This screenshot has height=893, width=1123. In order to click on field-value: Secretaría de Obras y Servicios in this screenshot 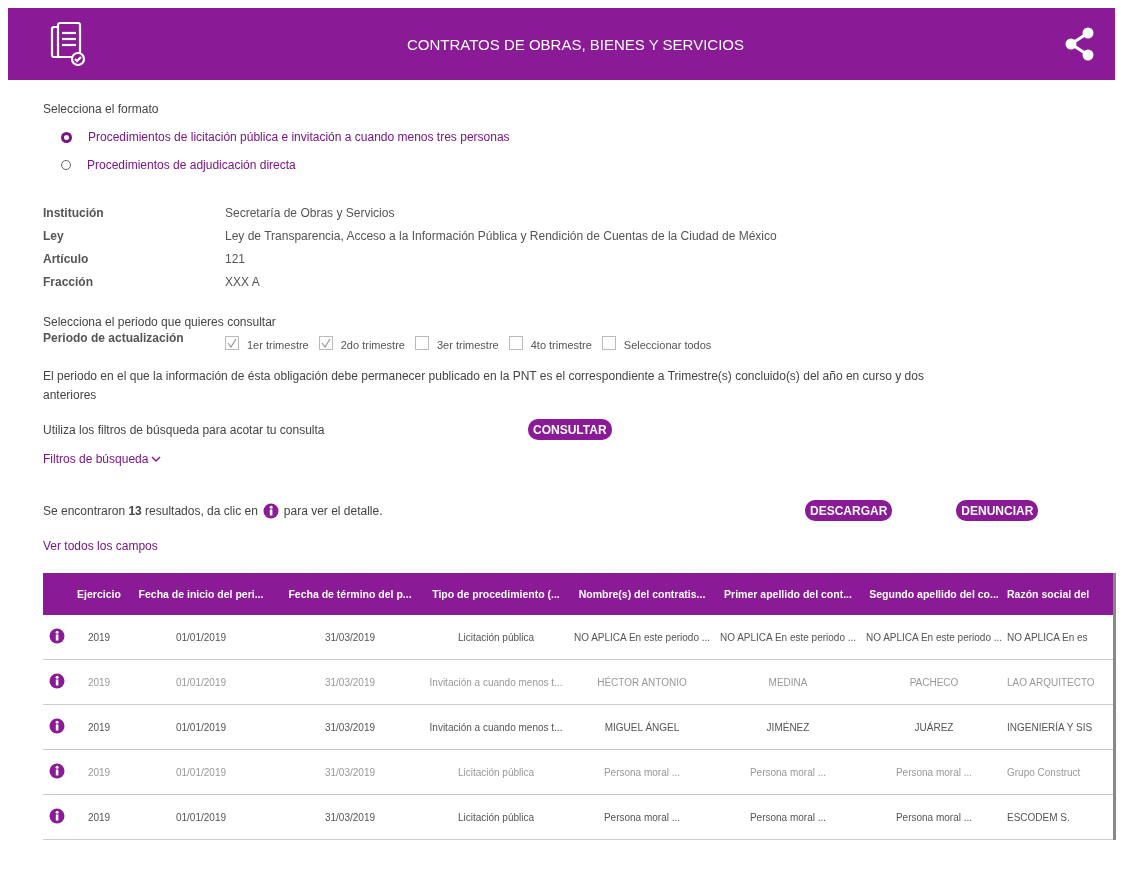, I will do `click(310, 213)`.